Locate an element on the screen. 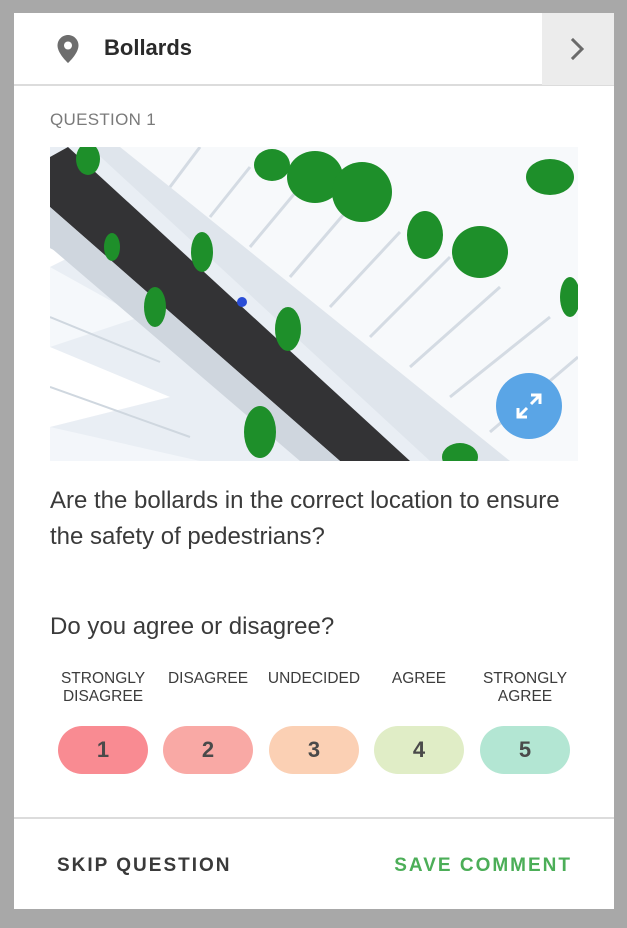 Image resolution: width=627 pixels, height=928 pixels. rating-option-button-2: 2 is located at coordinates (208, 750).